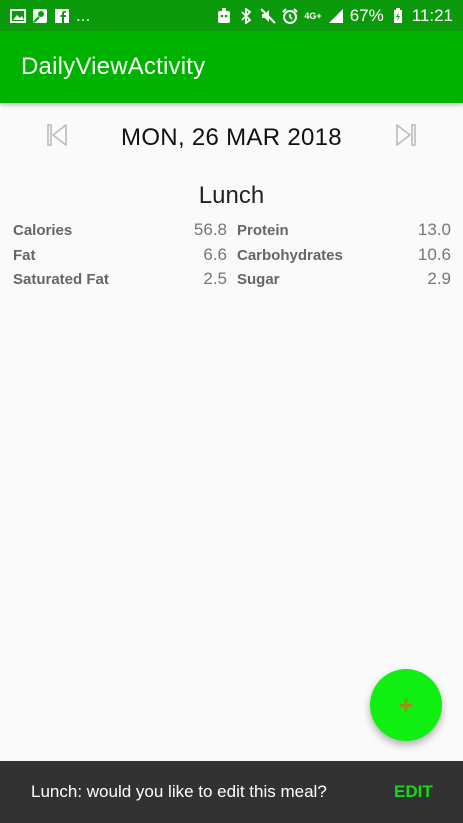  Describe the element at coordinates (18, 16) in the screenshot. I see `image-icon` at that location.